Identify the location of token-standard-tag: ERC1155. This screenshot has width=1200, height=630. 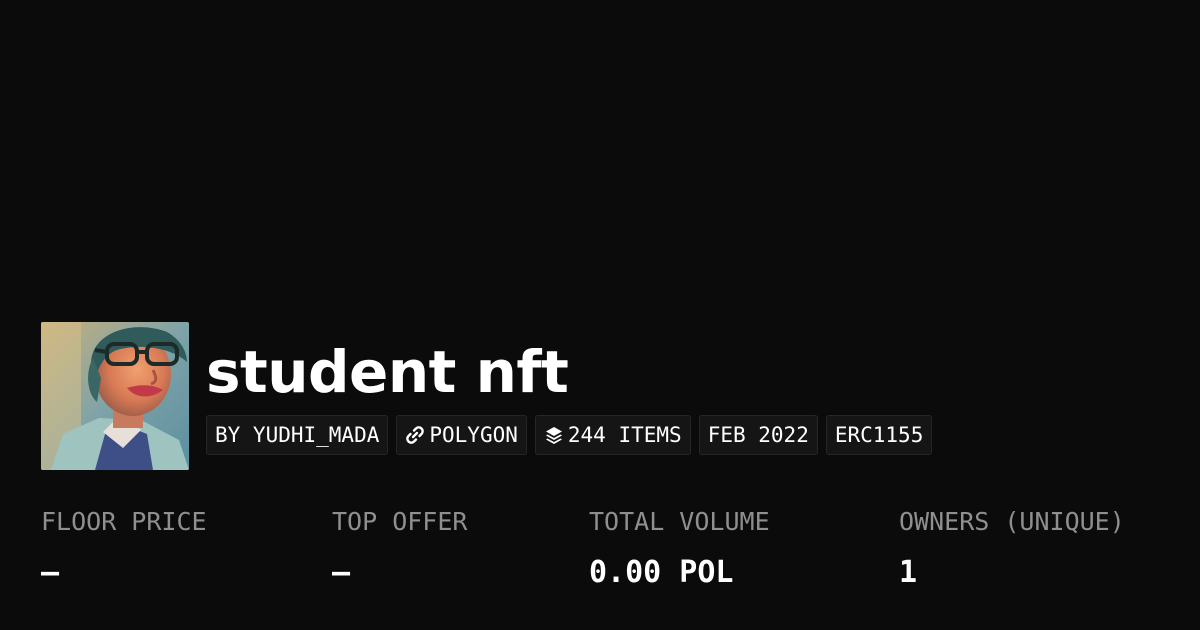
(879, 435).